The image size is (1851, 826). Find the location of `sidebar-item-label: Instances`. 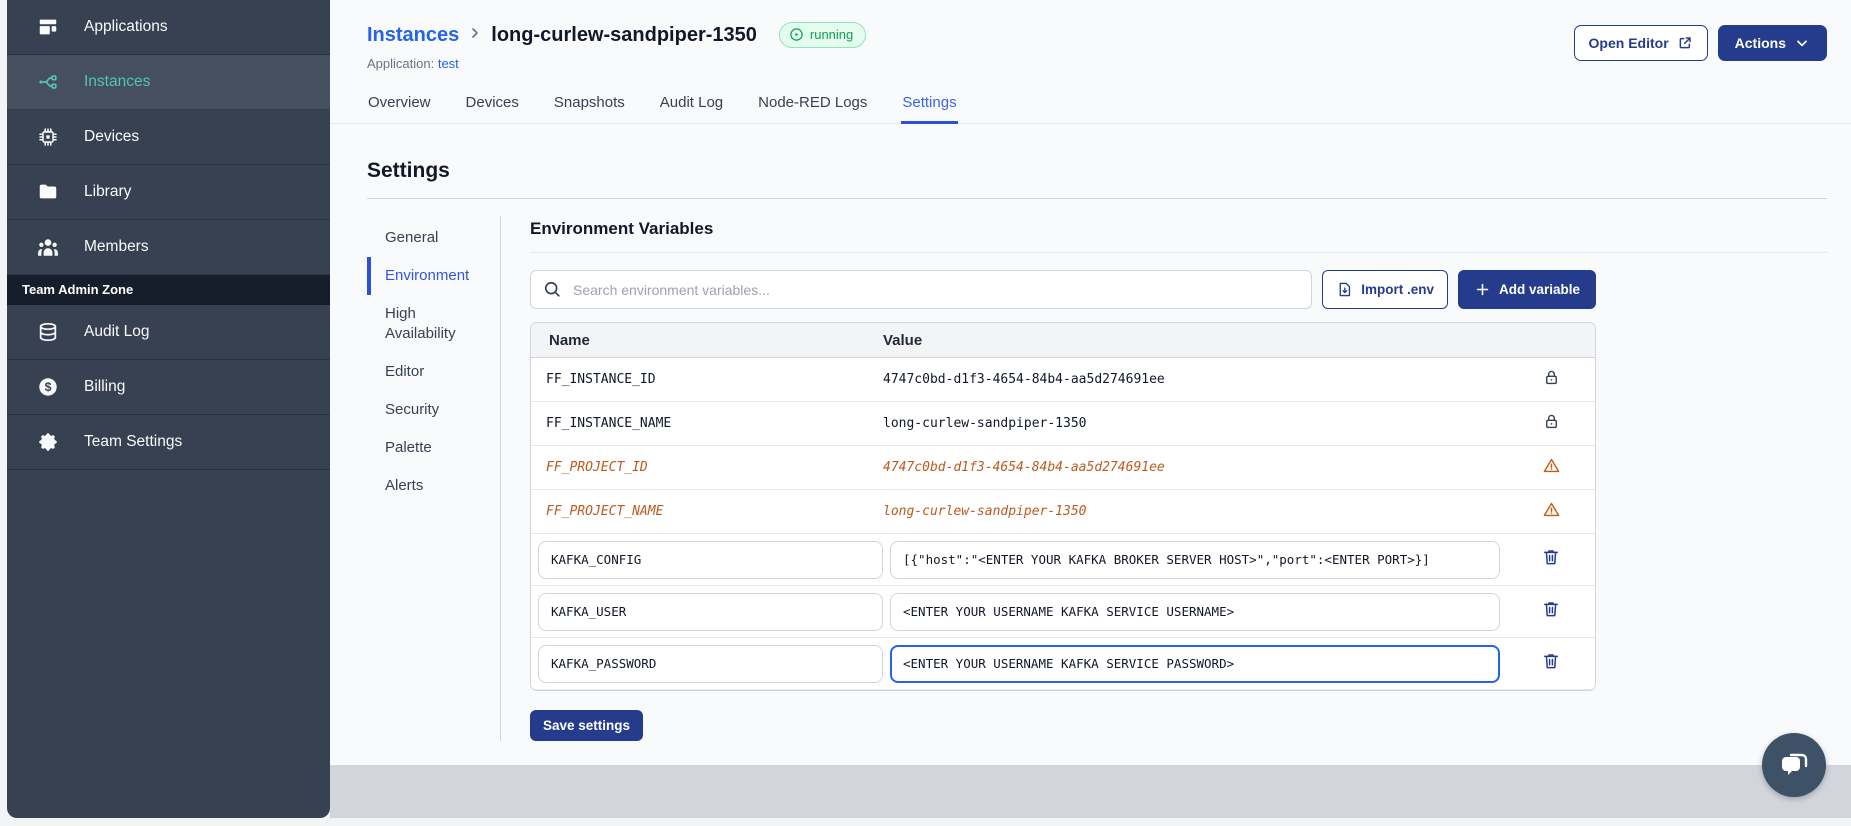

sidebar-item-label: Instances is located at coordinates (117, 81).